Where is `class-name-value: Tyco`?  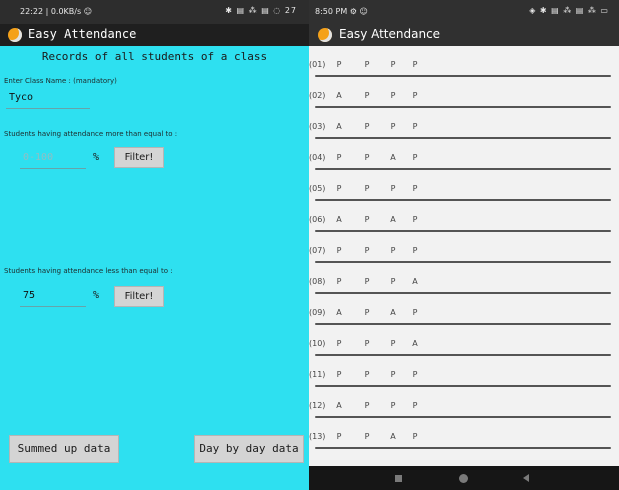 class-name-value: Tyco is located at coordinates (21, 97).